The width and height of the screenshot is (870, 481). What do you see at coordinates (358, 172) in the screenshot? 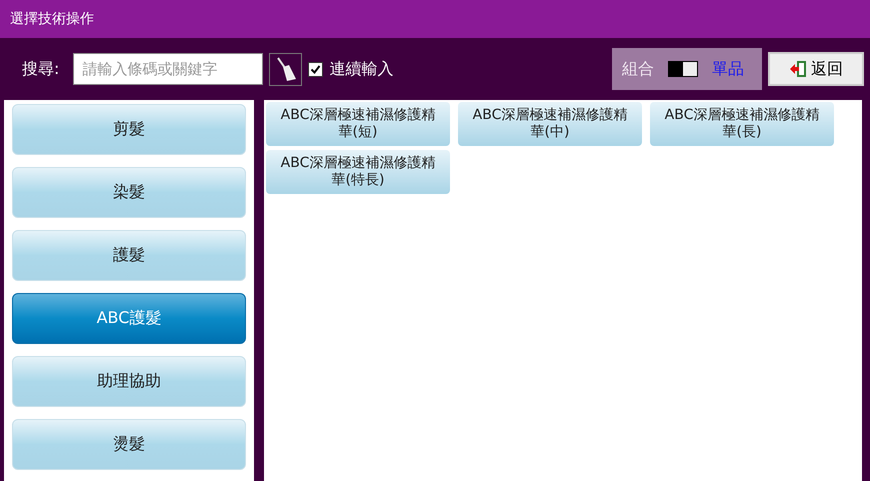
I see `service-button: ABC深層極速補濕修護精華(特長)` at bounding box center [358, 172].